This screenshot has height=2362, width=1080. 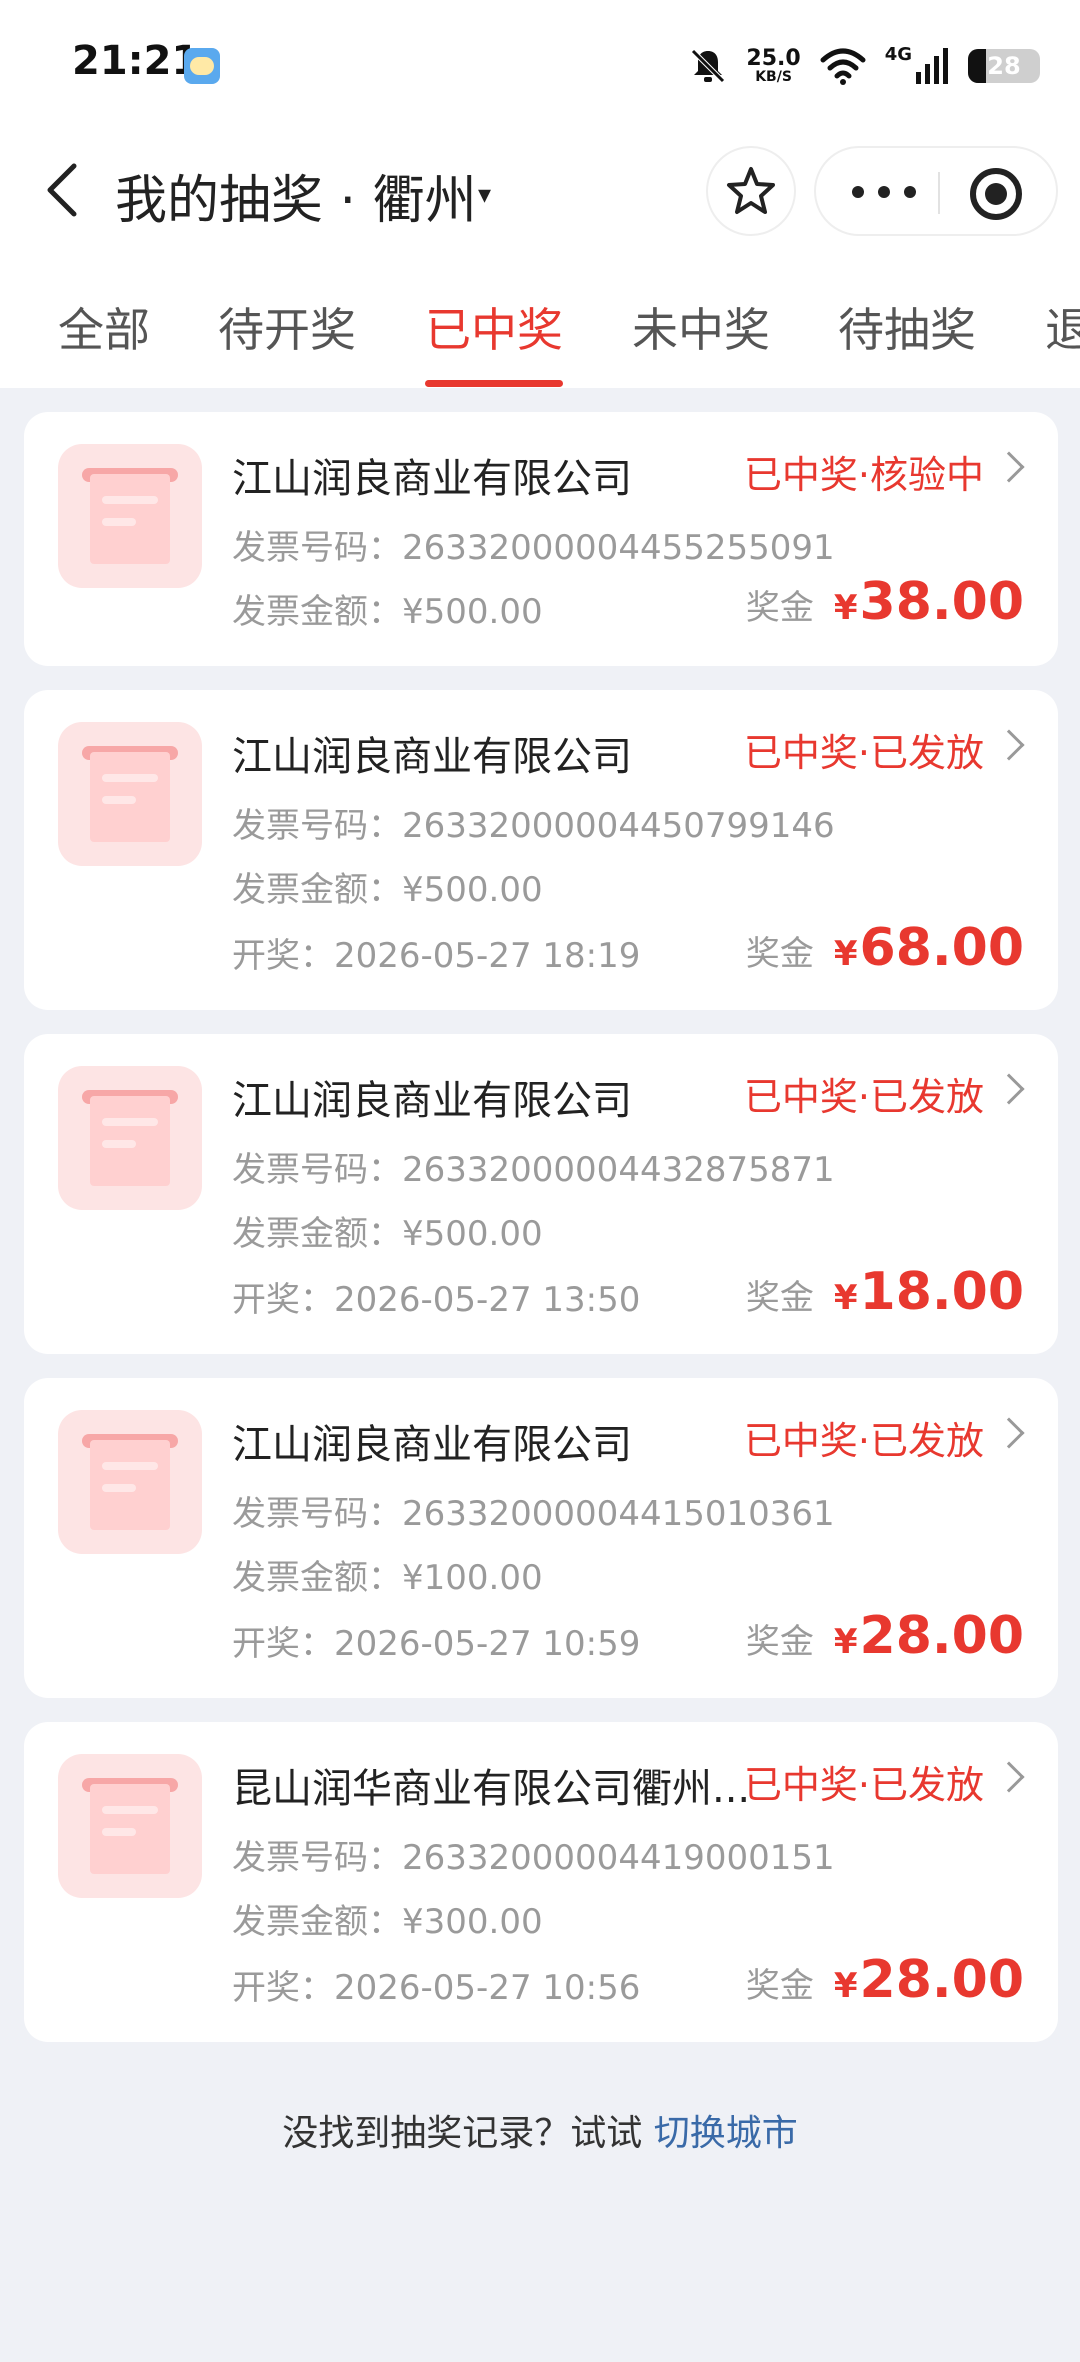 What do you see at coordinates (1062, 327) in the screenshot?
I see `tab-refund: 退` at bounding box center [1062, 327].